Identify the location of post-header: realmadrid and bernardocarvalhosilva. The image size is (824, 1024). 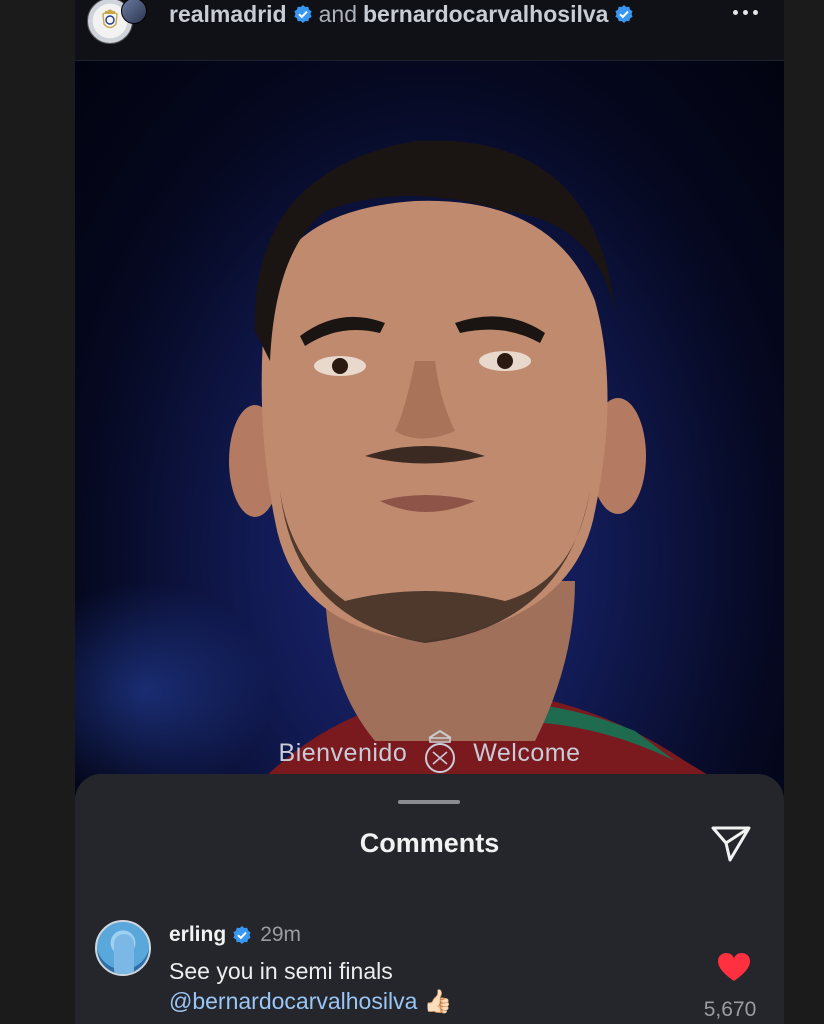
(429, 30).